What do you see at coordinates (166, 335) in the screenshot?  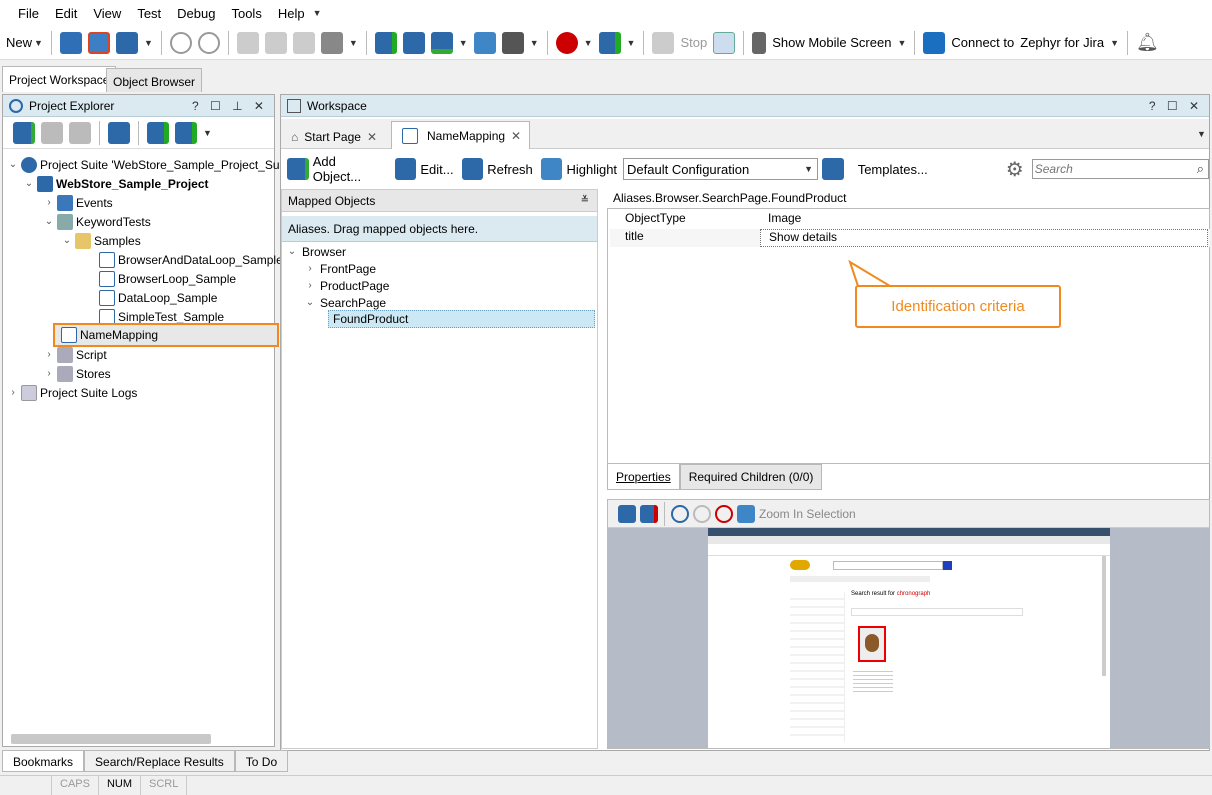 I see `tree-item-namemapping: NameMapping` at bounding box center [166, 335].